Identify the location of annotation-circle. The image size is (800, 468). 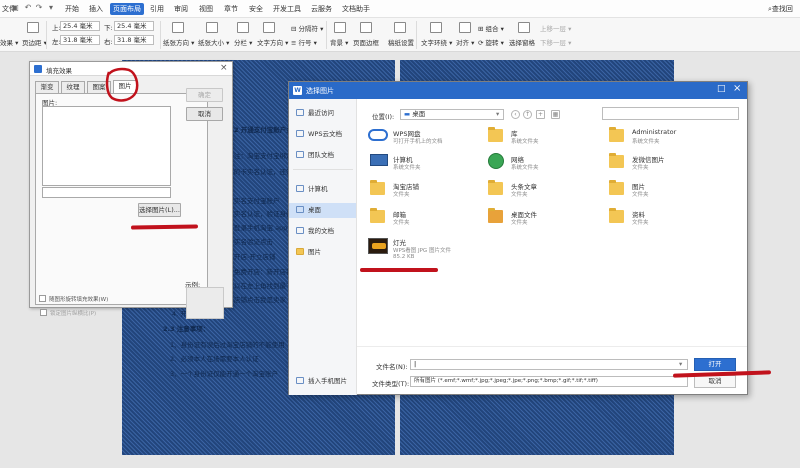
(122, 84).